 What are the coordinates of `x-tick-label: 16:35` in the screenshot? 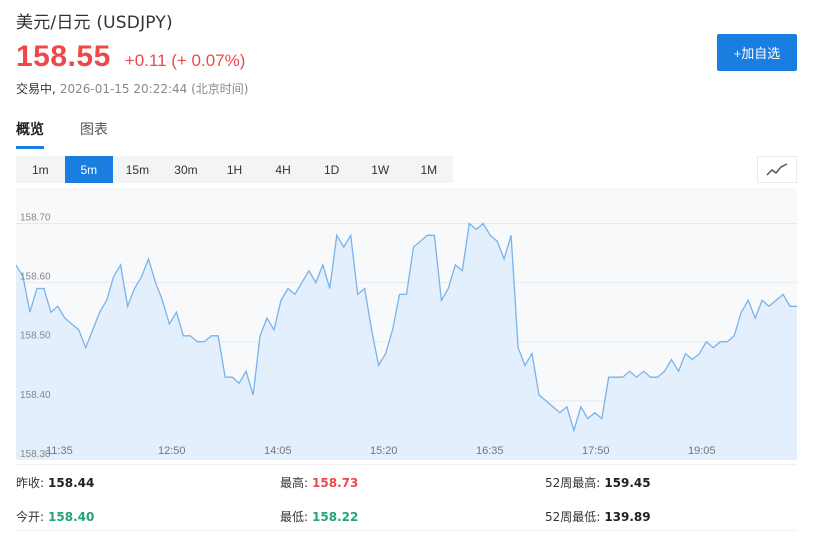 It's located at (490, 451).